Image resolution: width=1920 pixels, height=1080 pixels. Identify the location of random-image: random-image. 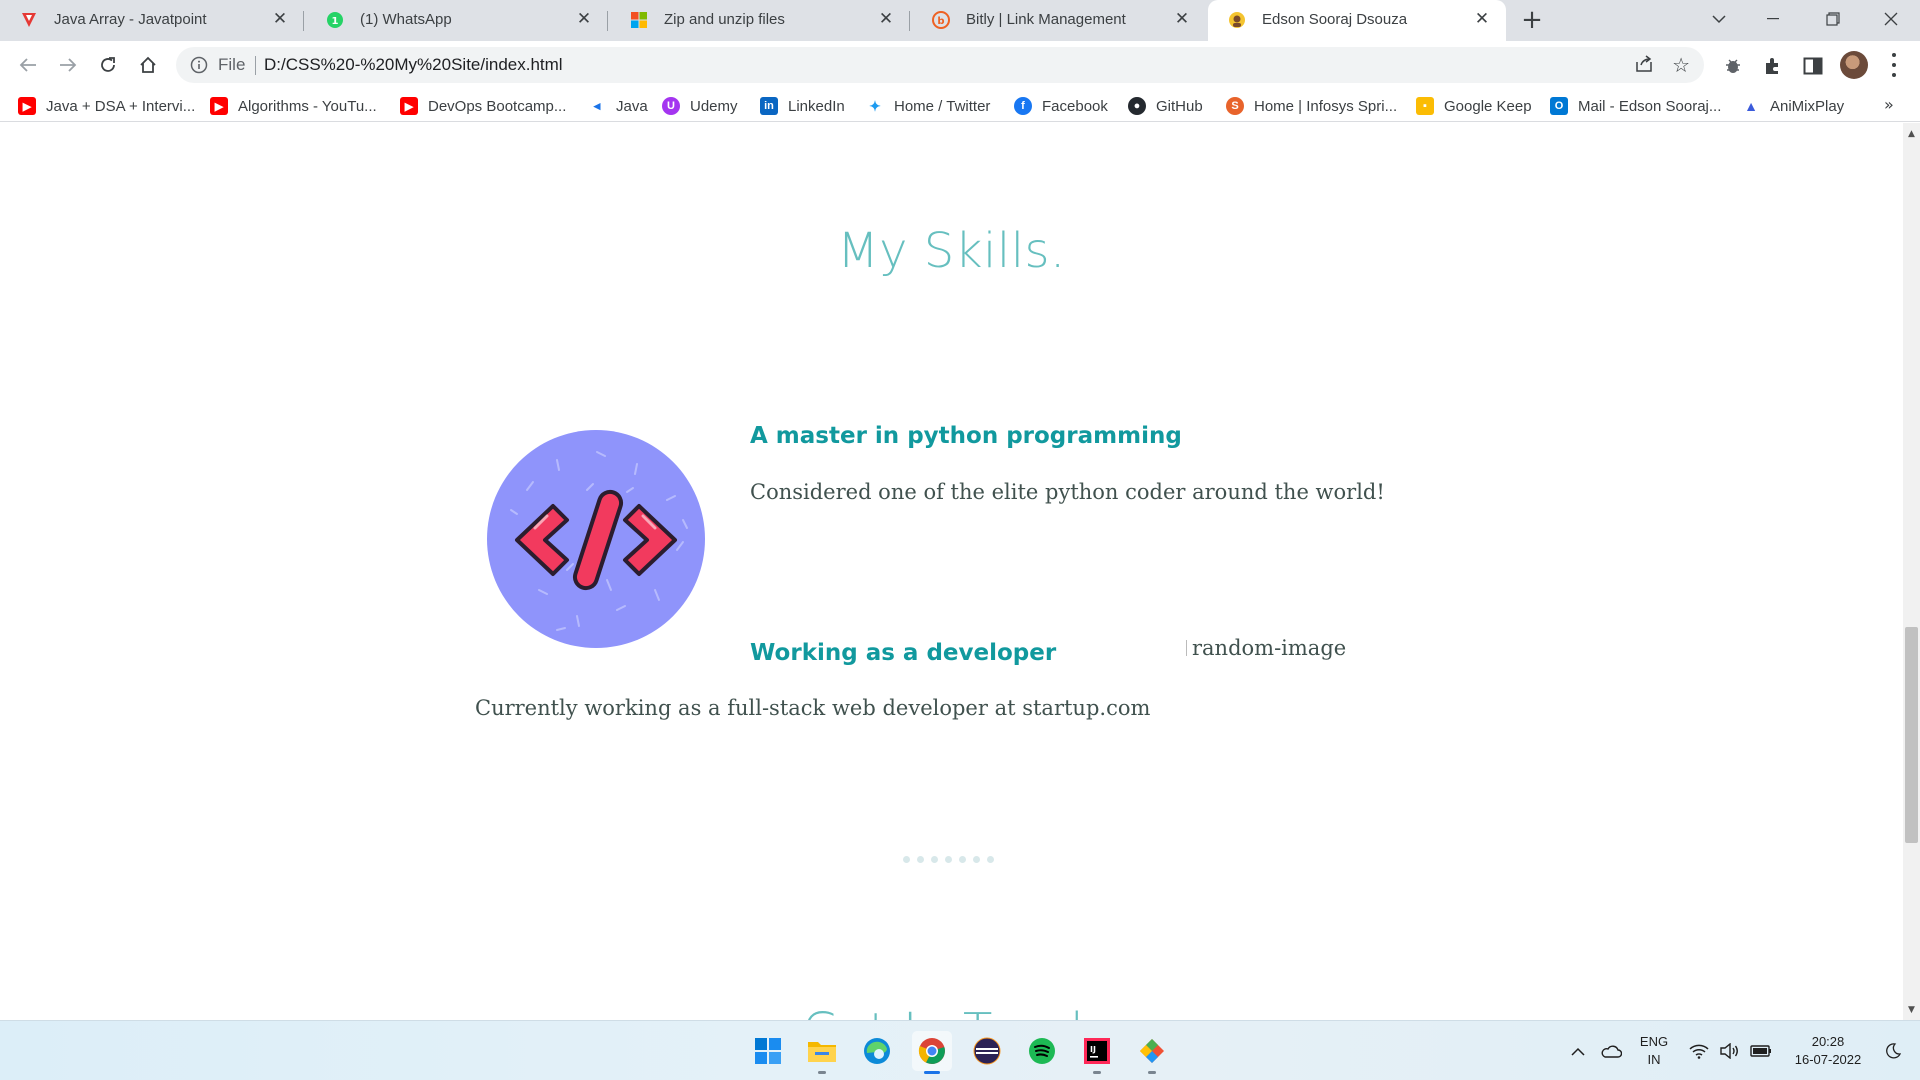
(1266, 648).